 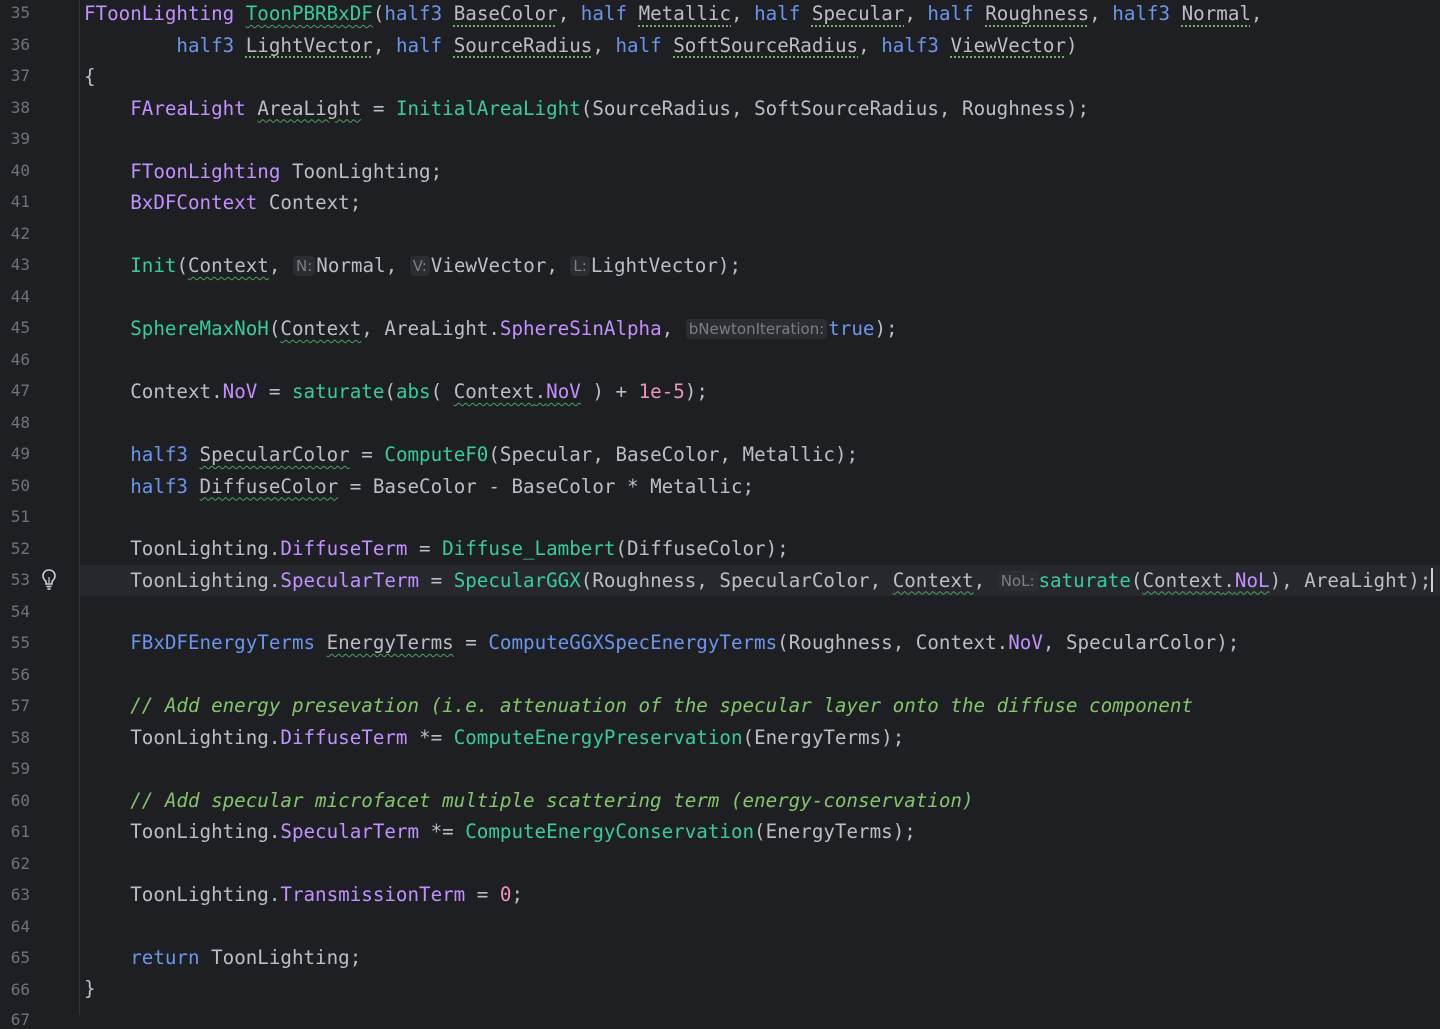 What do you see at coordinates (488, 265) in the screenshot?
I see `variable-token: ViewVector` at bounding box center [488, 265].